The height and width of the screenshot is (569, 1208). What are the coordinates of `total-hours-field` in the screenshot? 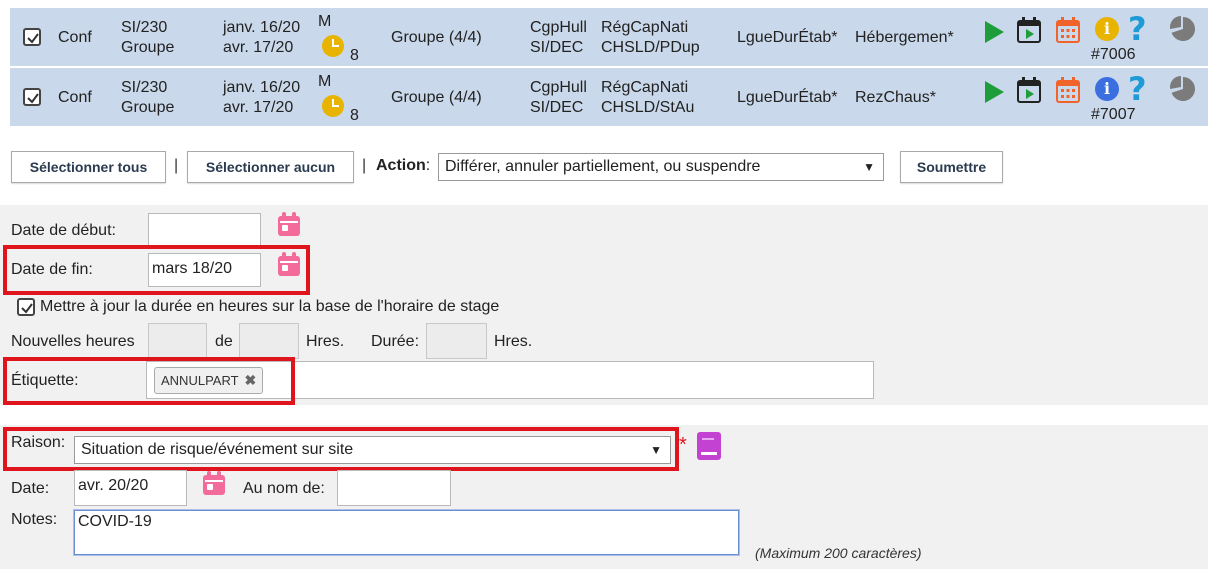 It's located at (269, 341).